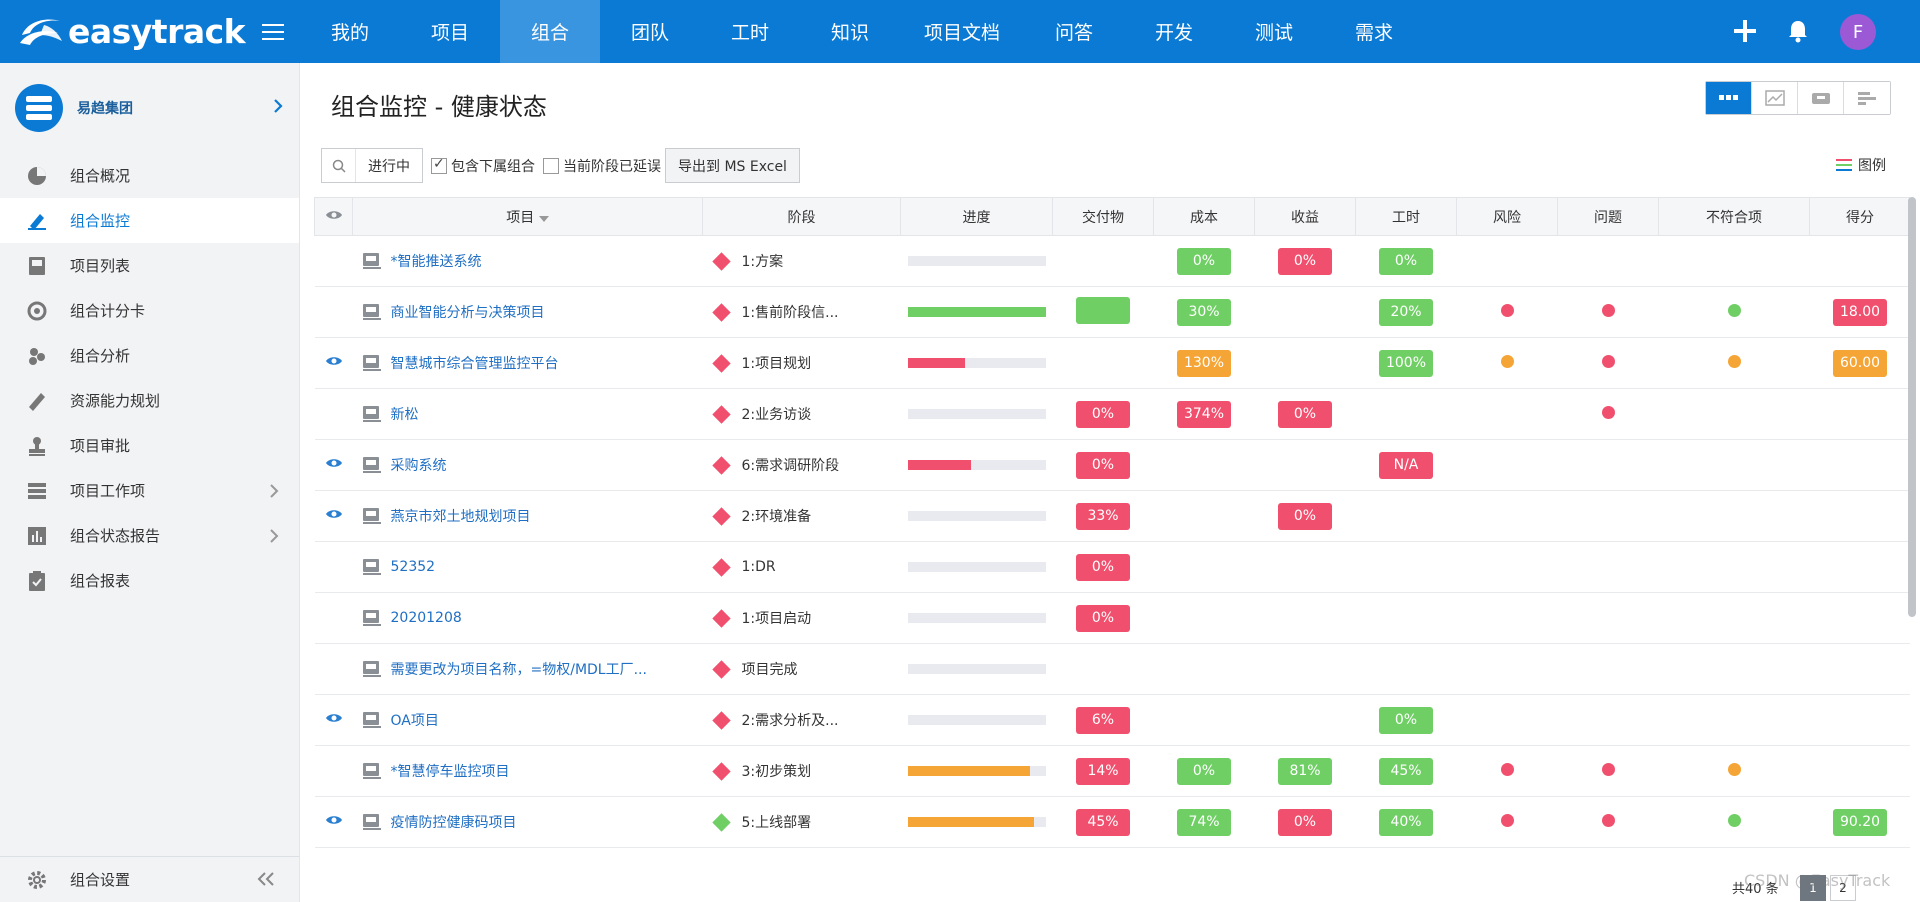 Image resolution: width=1920 pixels, height=902 pixels. I want to click on menu-toggle-icon, so click(273, 32).